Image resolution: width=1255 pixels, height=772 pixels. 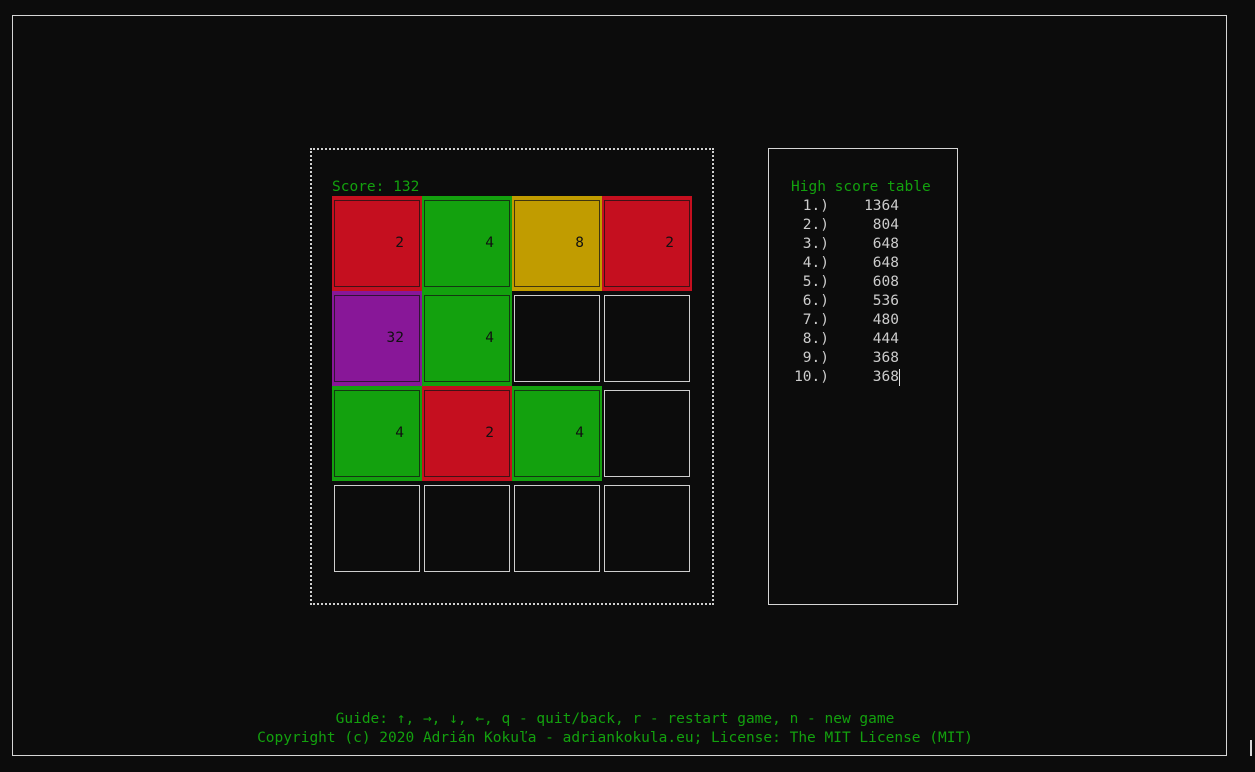 What do you see at coordinates (847, 282) in the screenshot?
I see `high-score-row: 5.) 608` at bounding box center [847, 282].